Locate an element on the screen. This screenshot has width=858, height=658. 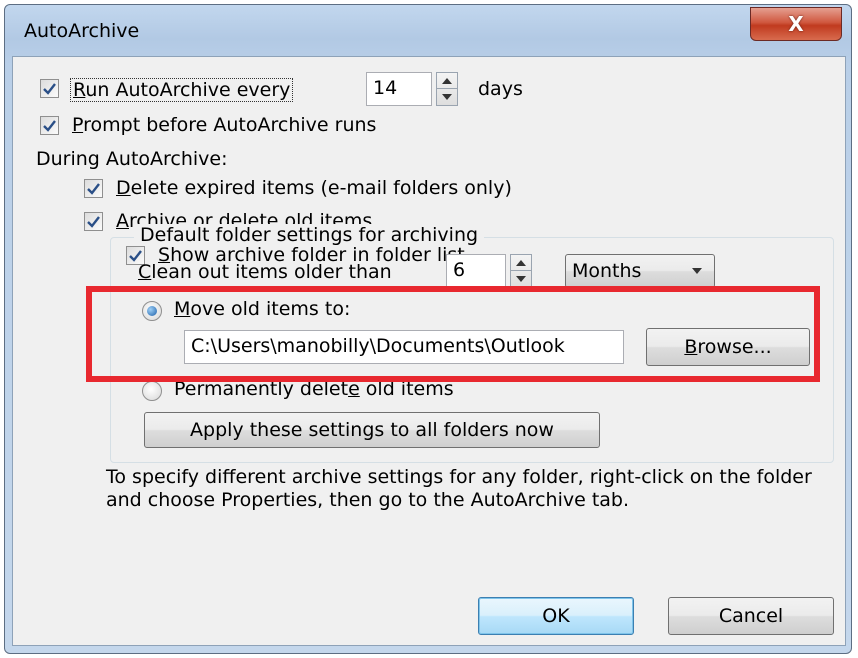
archive-old-checkbox is located at coordinates (93, 221).